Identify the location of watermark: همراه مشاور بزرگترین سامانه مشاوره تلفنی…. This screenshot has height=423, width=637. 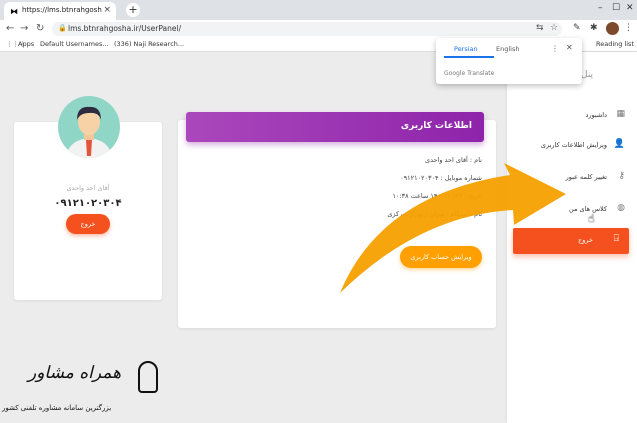
(100, 390).